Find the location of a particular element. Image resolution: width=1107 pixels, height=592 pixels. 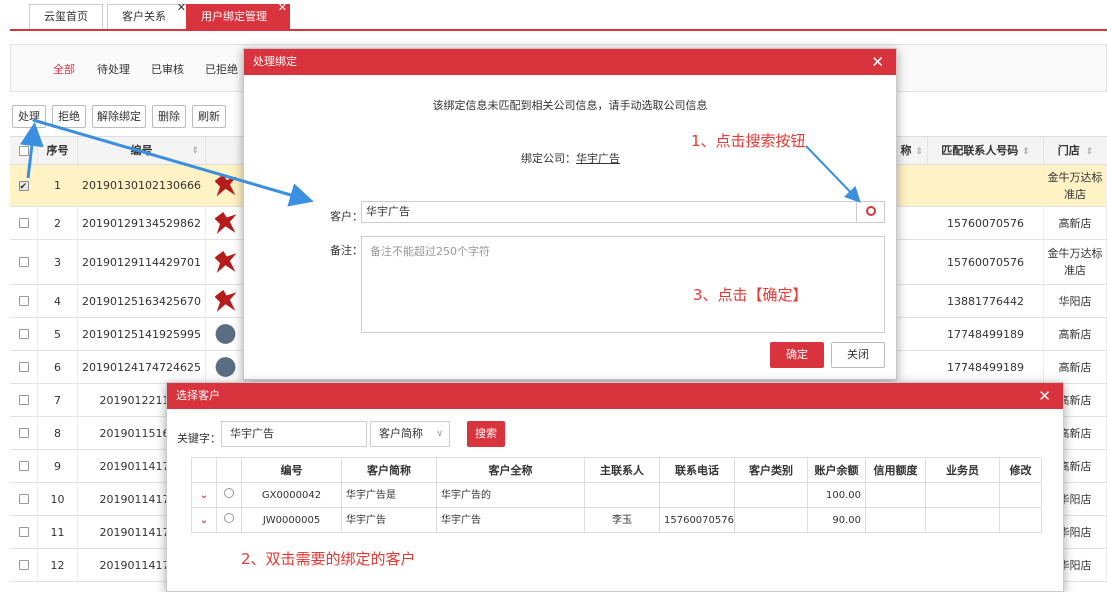

row-seq: 9 is located at coordinates (57, 466).